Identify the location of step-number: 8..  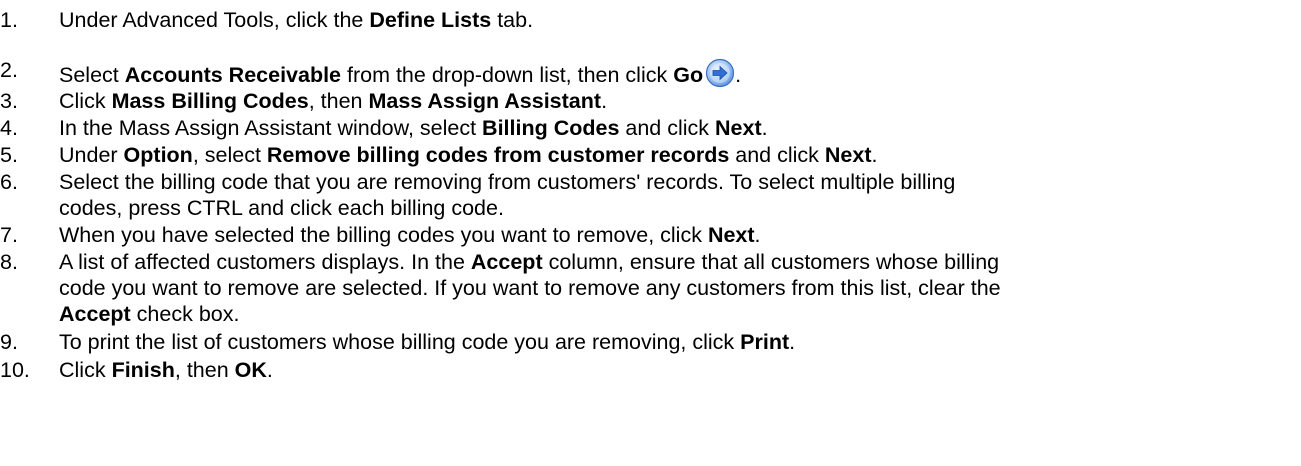
(9, 262).